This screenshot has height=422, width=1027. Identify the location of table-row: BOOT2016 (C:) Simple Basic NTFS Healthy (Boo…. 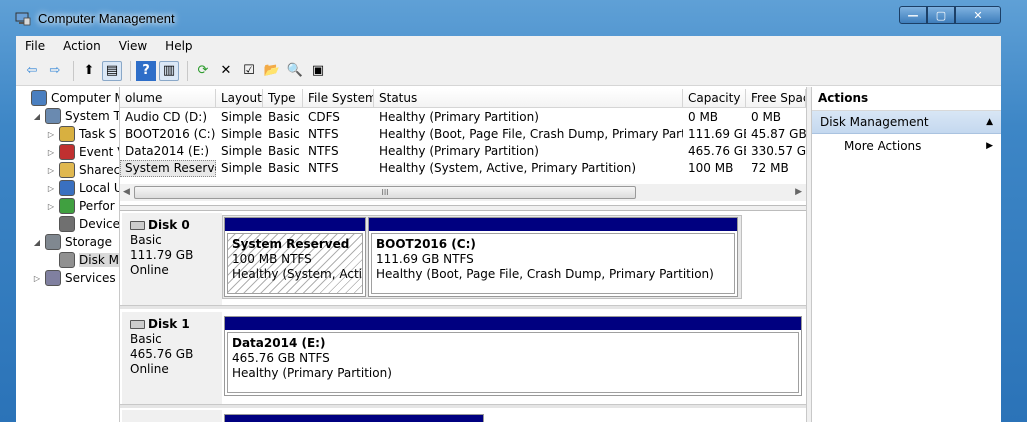
(463, 134).